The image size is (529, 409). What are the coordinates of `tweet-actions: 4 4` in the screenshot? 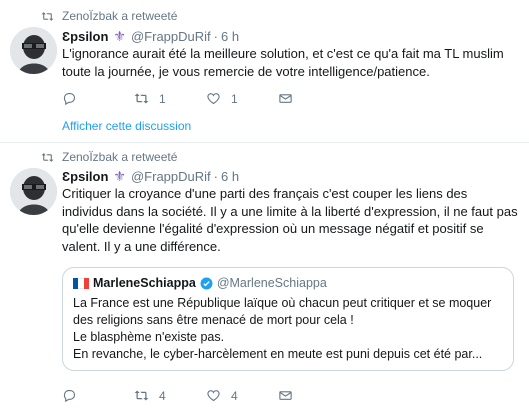 It's located at (206, 395).